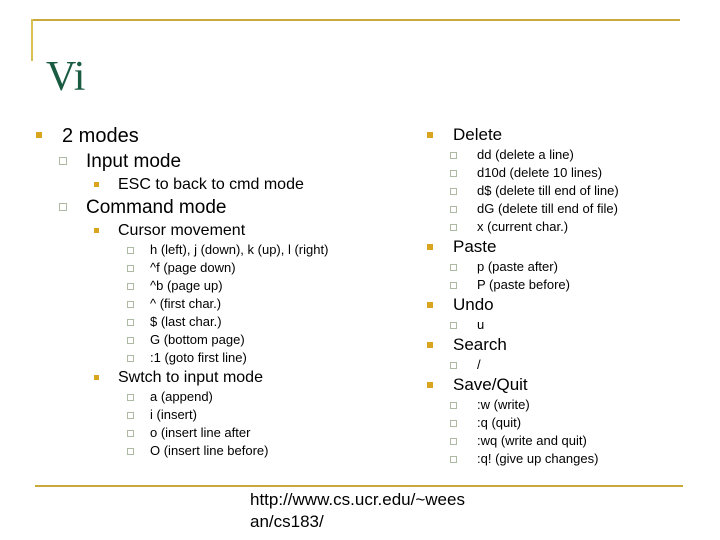 The width and height of the screenshot is (720, 540). Describe the element at coordinates (32, 40) in the screenshot. I see `decorative-left-rule` at that location.